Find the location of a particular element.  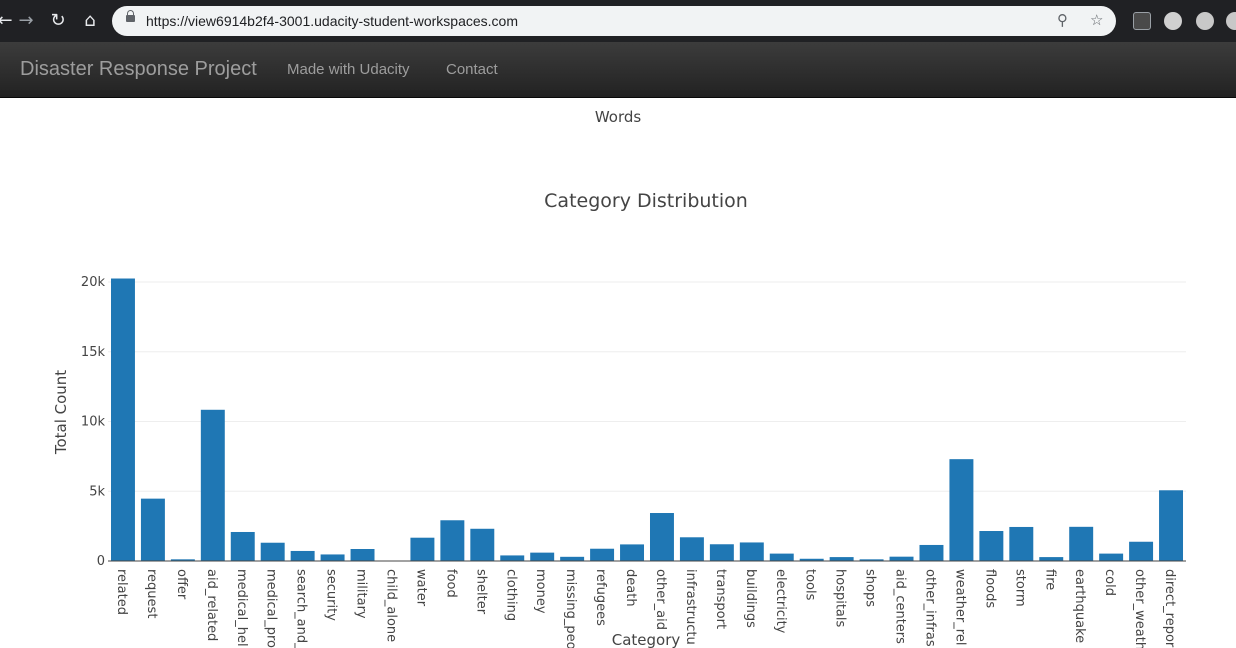

x-tick-label: shelter is located at coordinates (480, 592).